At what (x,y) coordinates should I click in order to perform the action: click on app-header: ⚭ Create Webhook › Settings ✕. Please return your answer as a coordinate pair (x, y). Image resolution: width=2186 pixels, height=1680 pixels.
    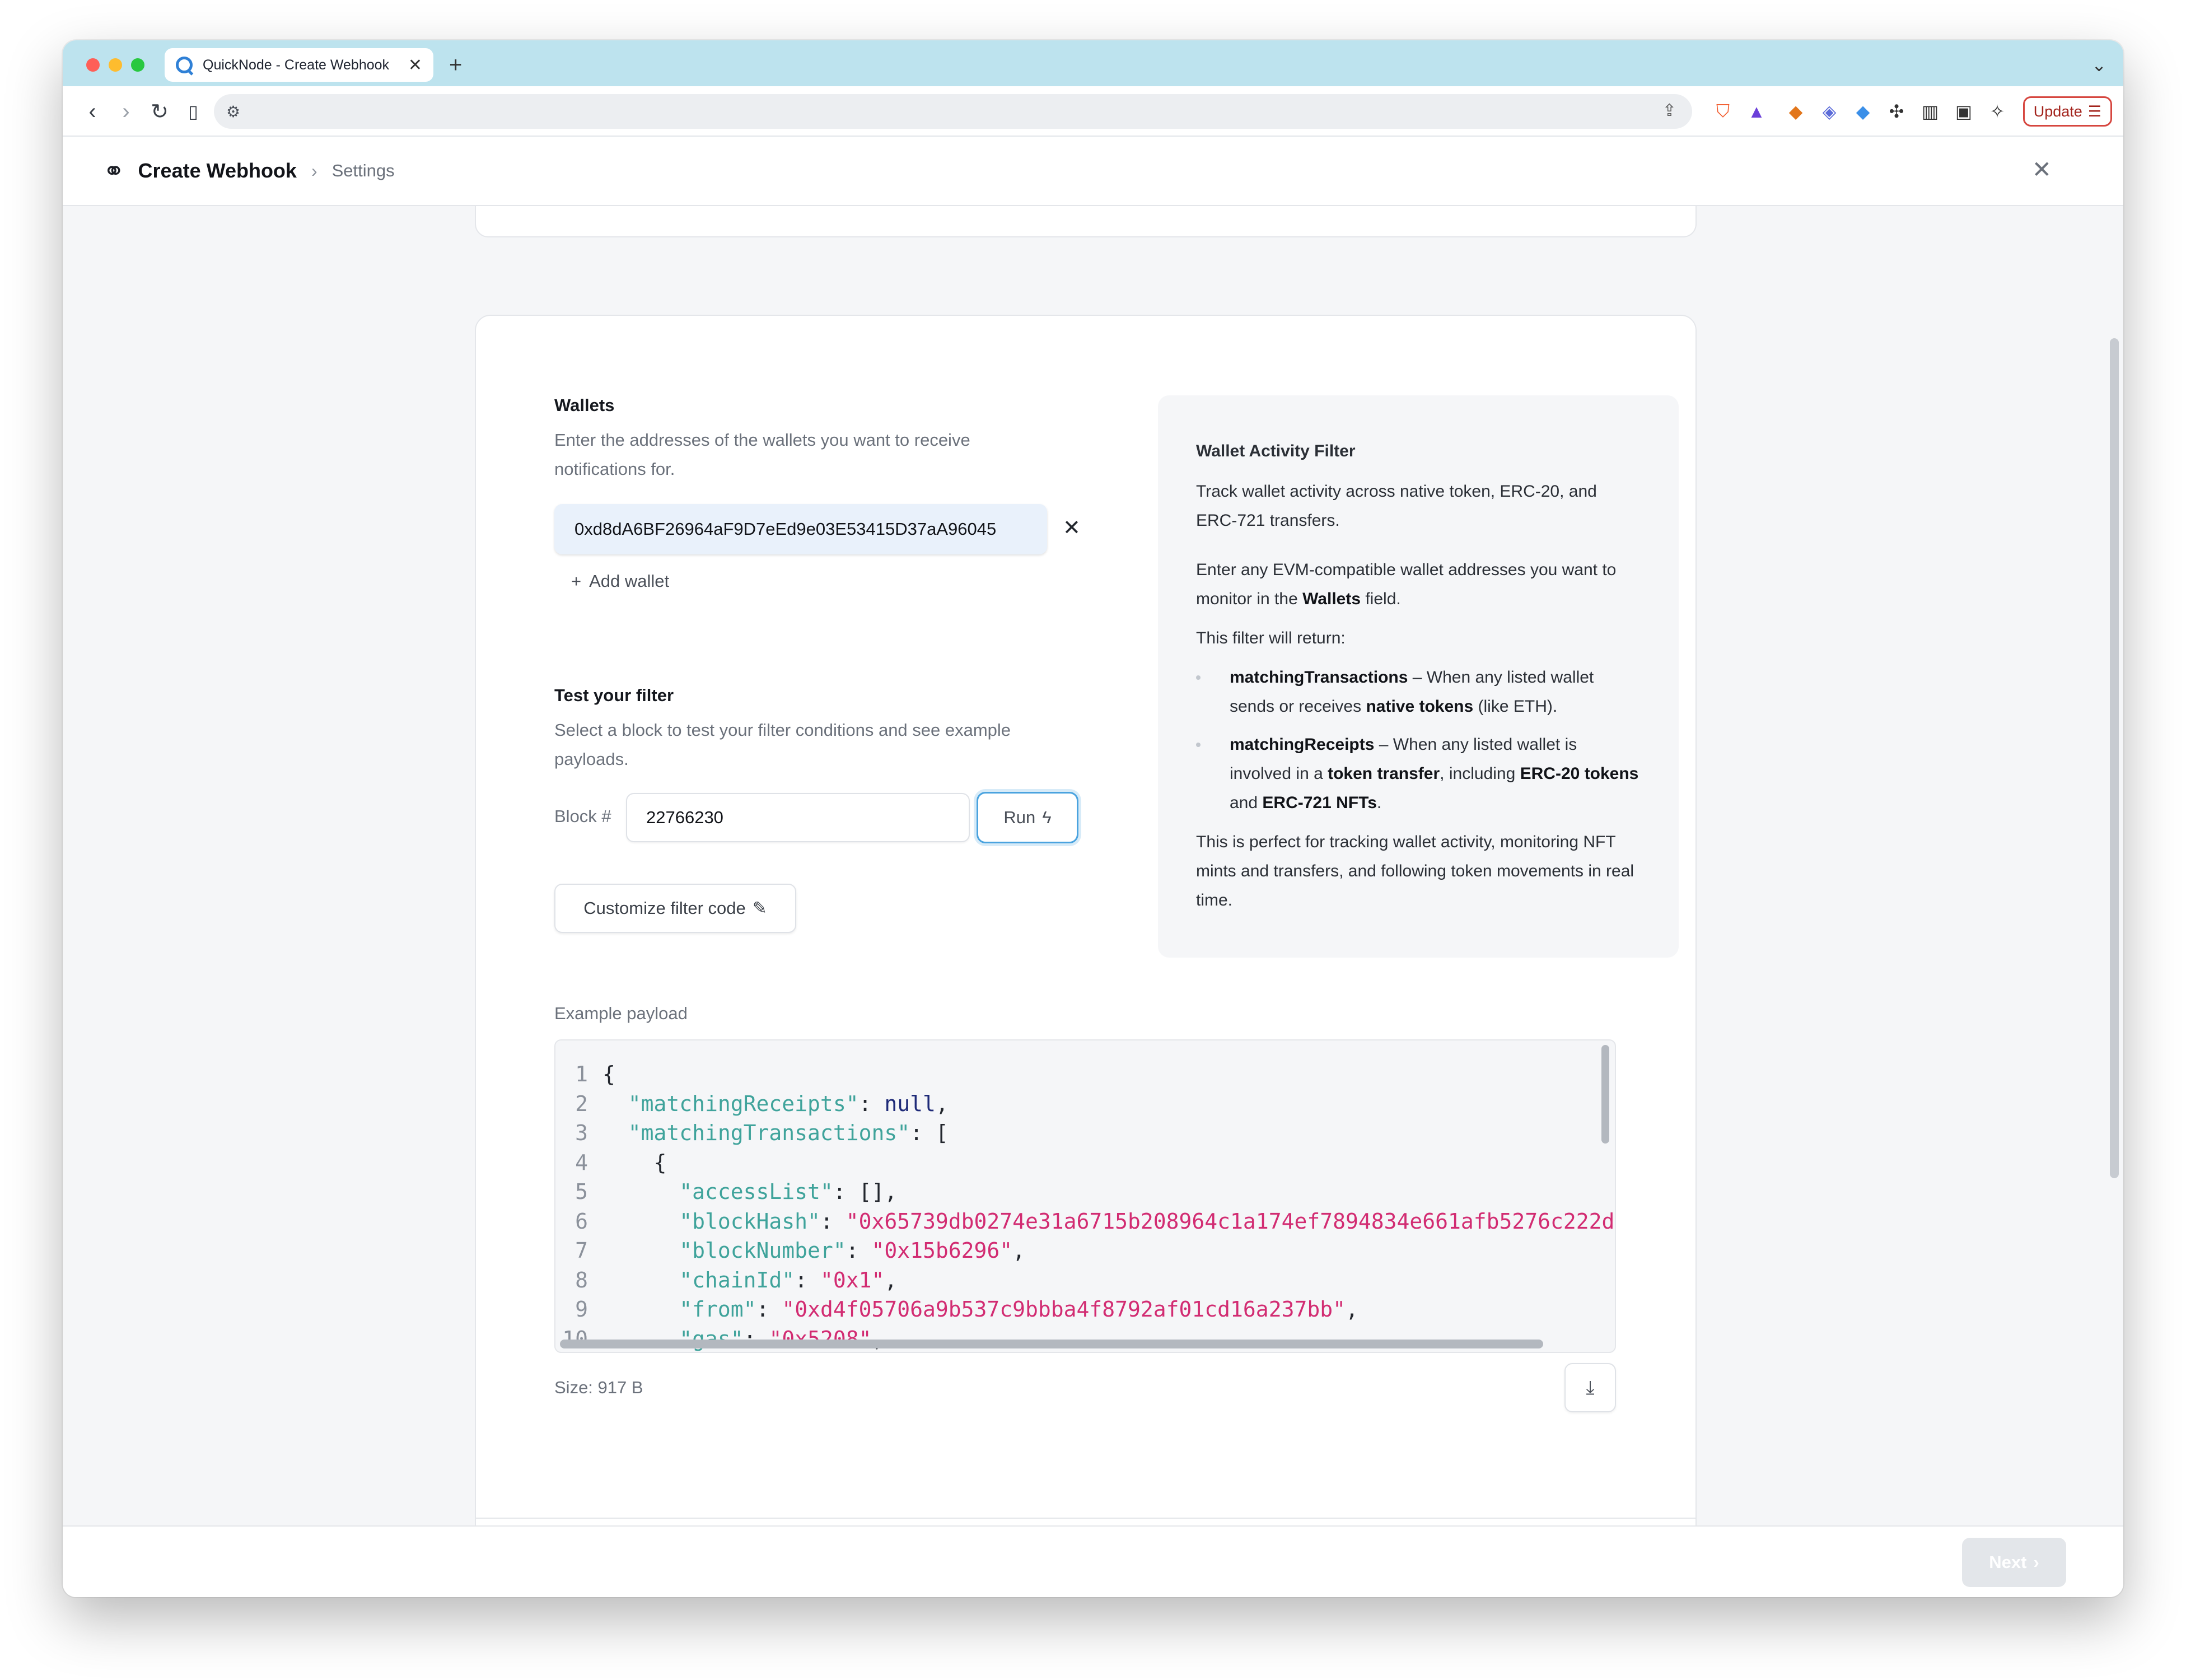
    Looking at the image, I should click on (1093, 172).